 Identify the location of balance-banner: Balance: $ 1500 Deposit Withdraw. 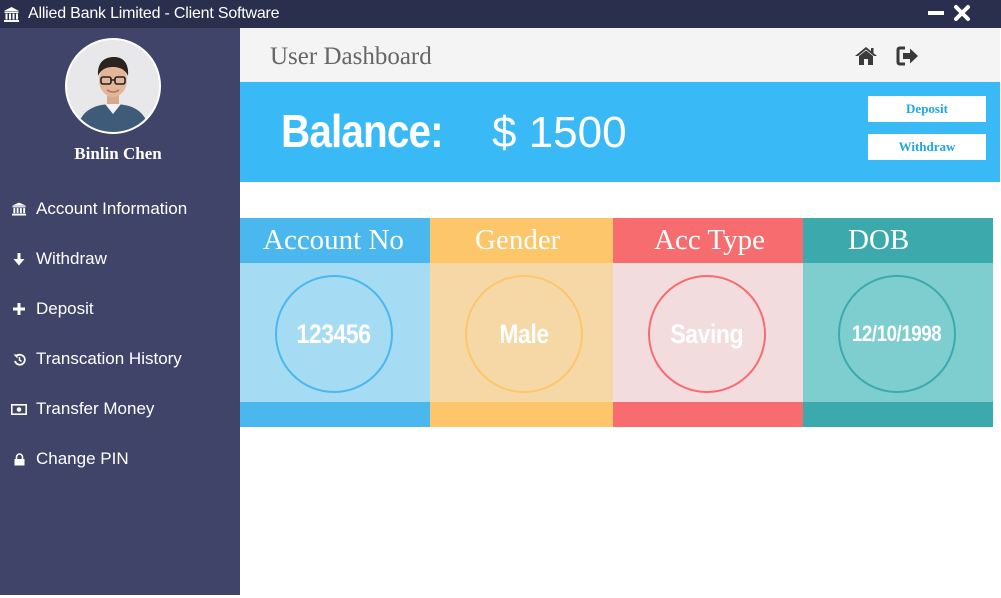
(620, 132).